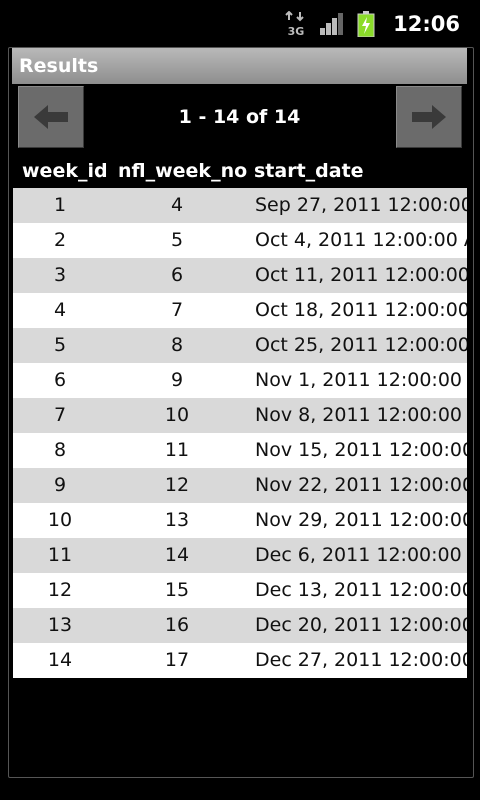 Image resolution: width=480 pixels, height=800 pixels. What do you see at coordinates (426, 24) in the screenshot?
I see `clock: 12:06` at bounding box center [426, 24].